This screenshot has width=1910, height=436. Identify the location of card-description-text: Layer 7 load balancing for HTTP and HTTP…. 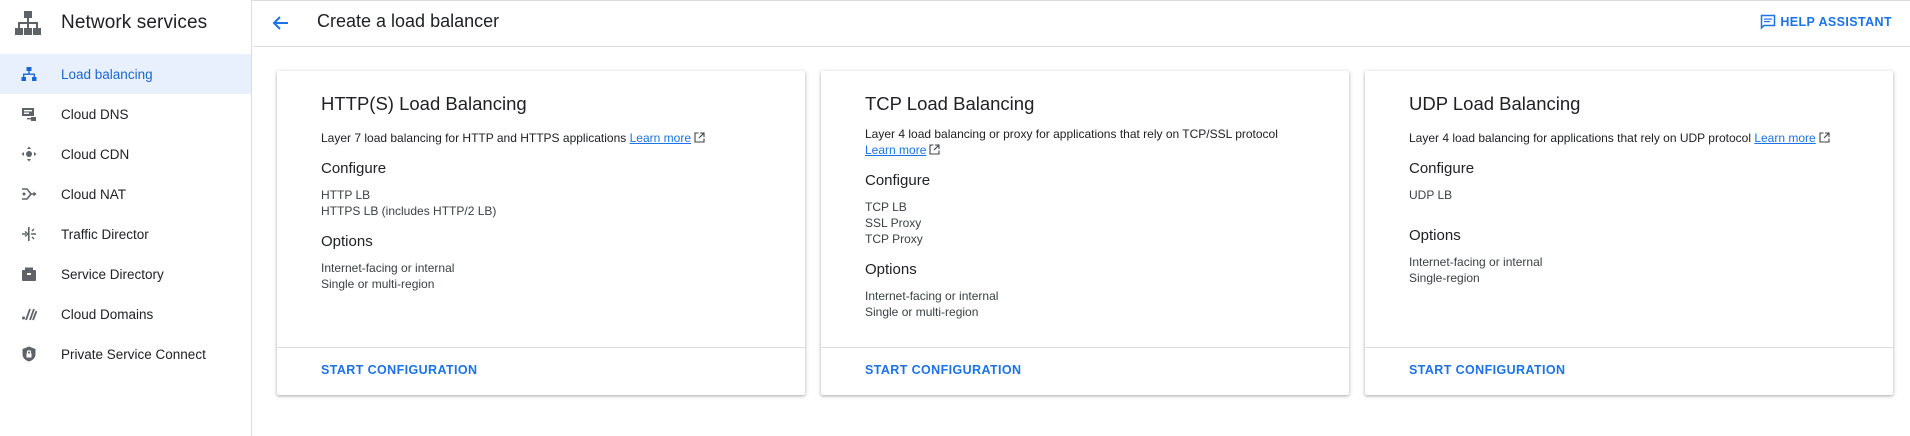
(474, 138).